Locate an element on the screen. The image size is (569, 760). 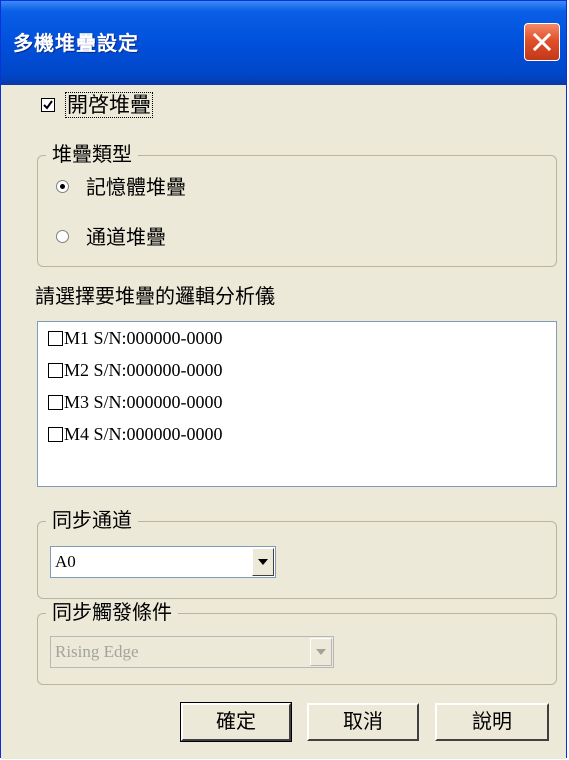
sync-channel-legend: 同步通道 is located at coordinates (92, 520).